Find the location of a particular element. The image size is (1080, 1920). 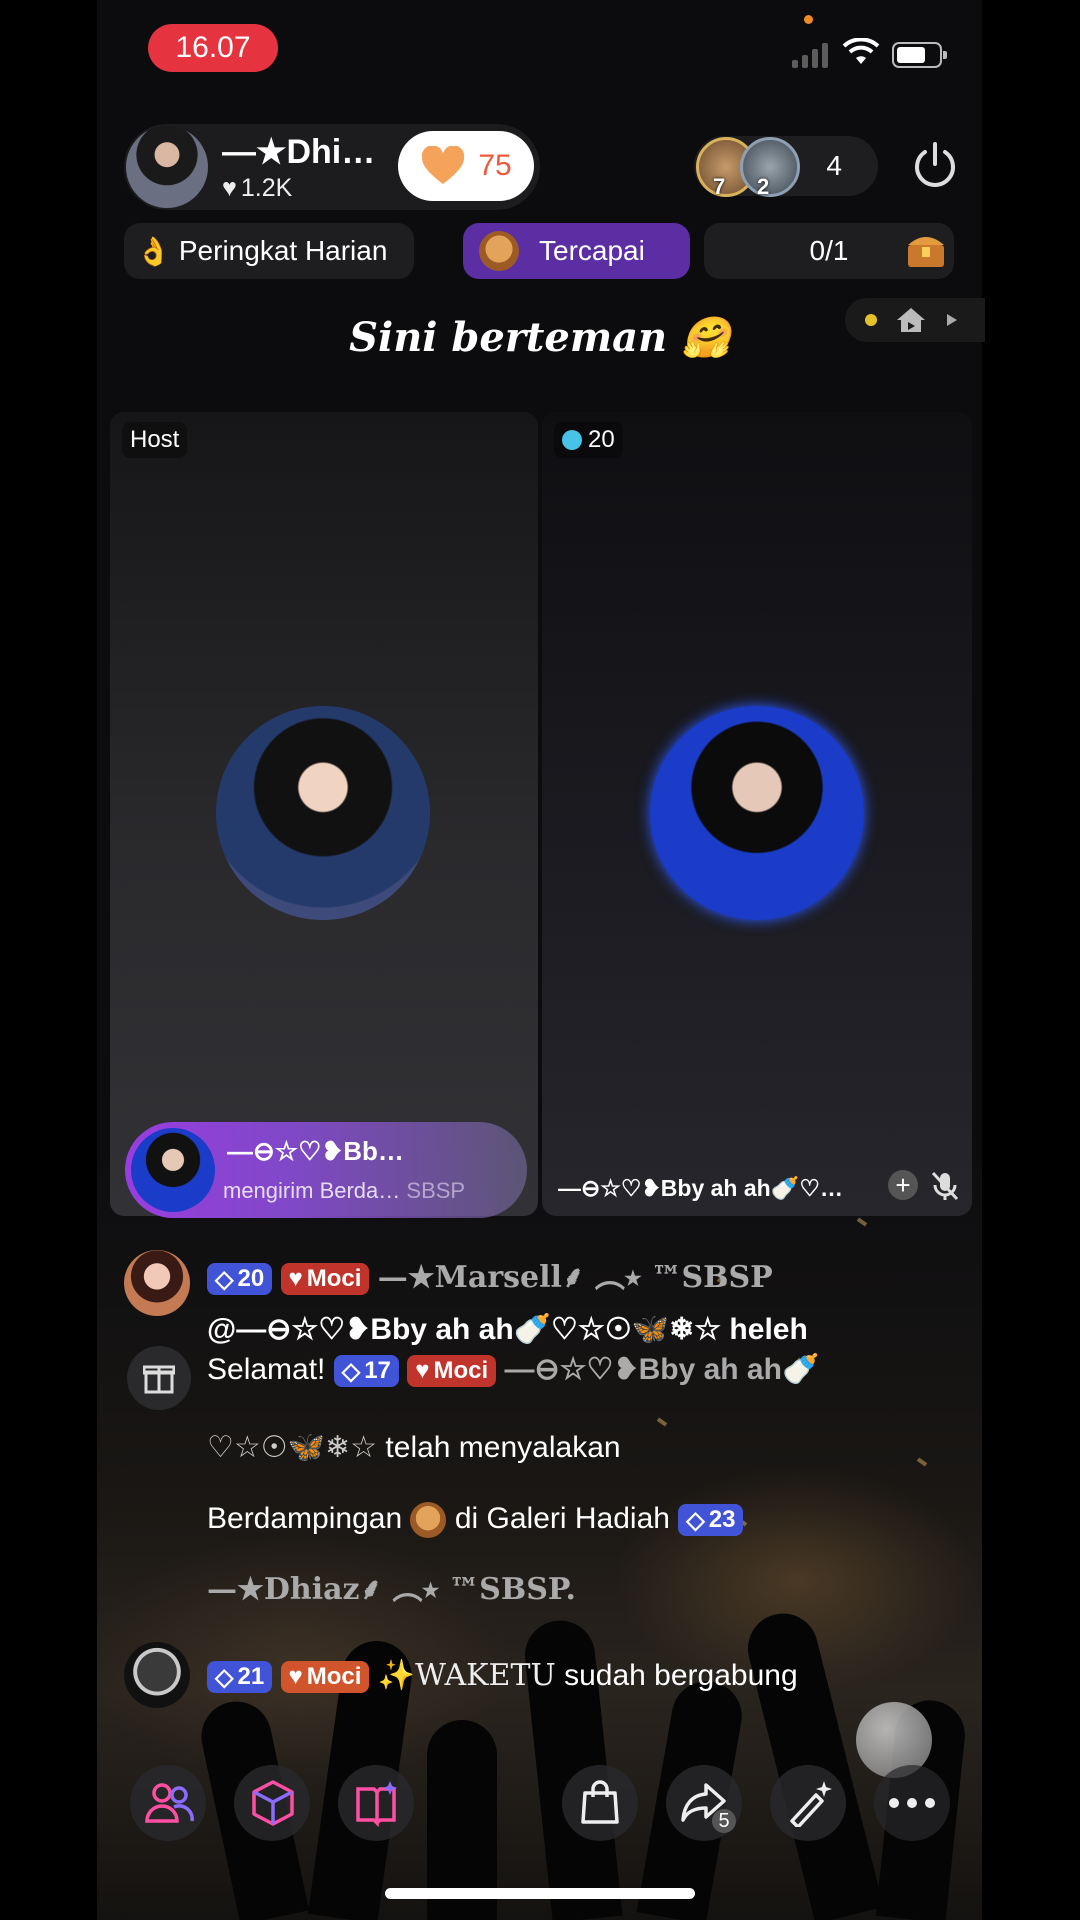

host-seat-avatar is located at coordinates (323, 813).